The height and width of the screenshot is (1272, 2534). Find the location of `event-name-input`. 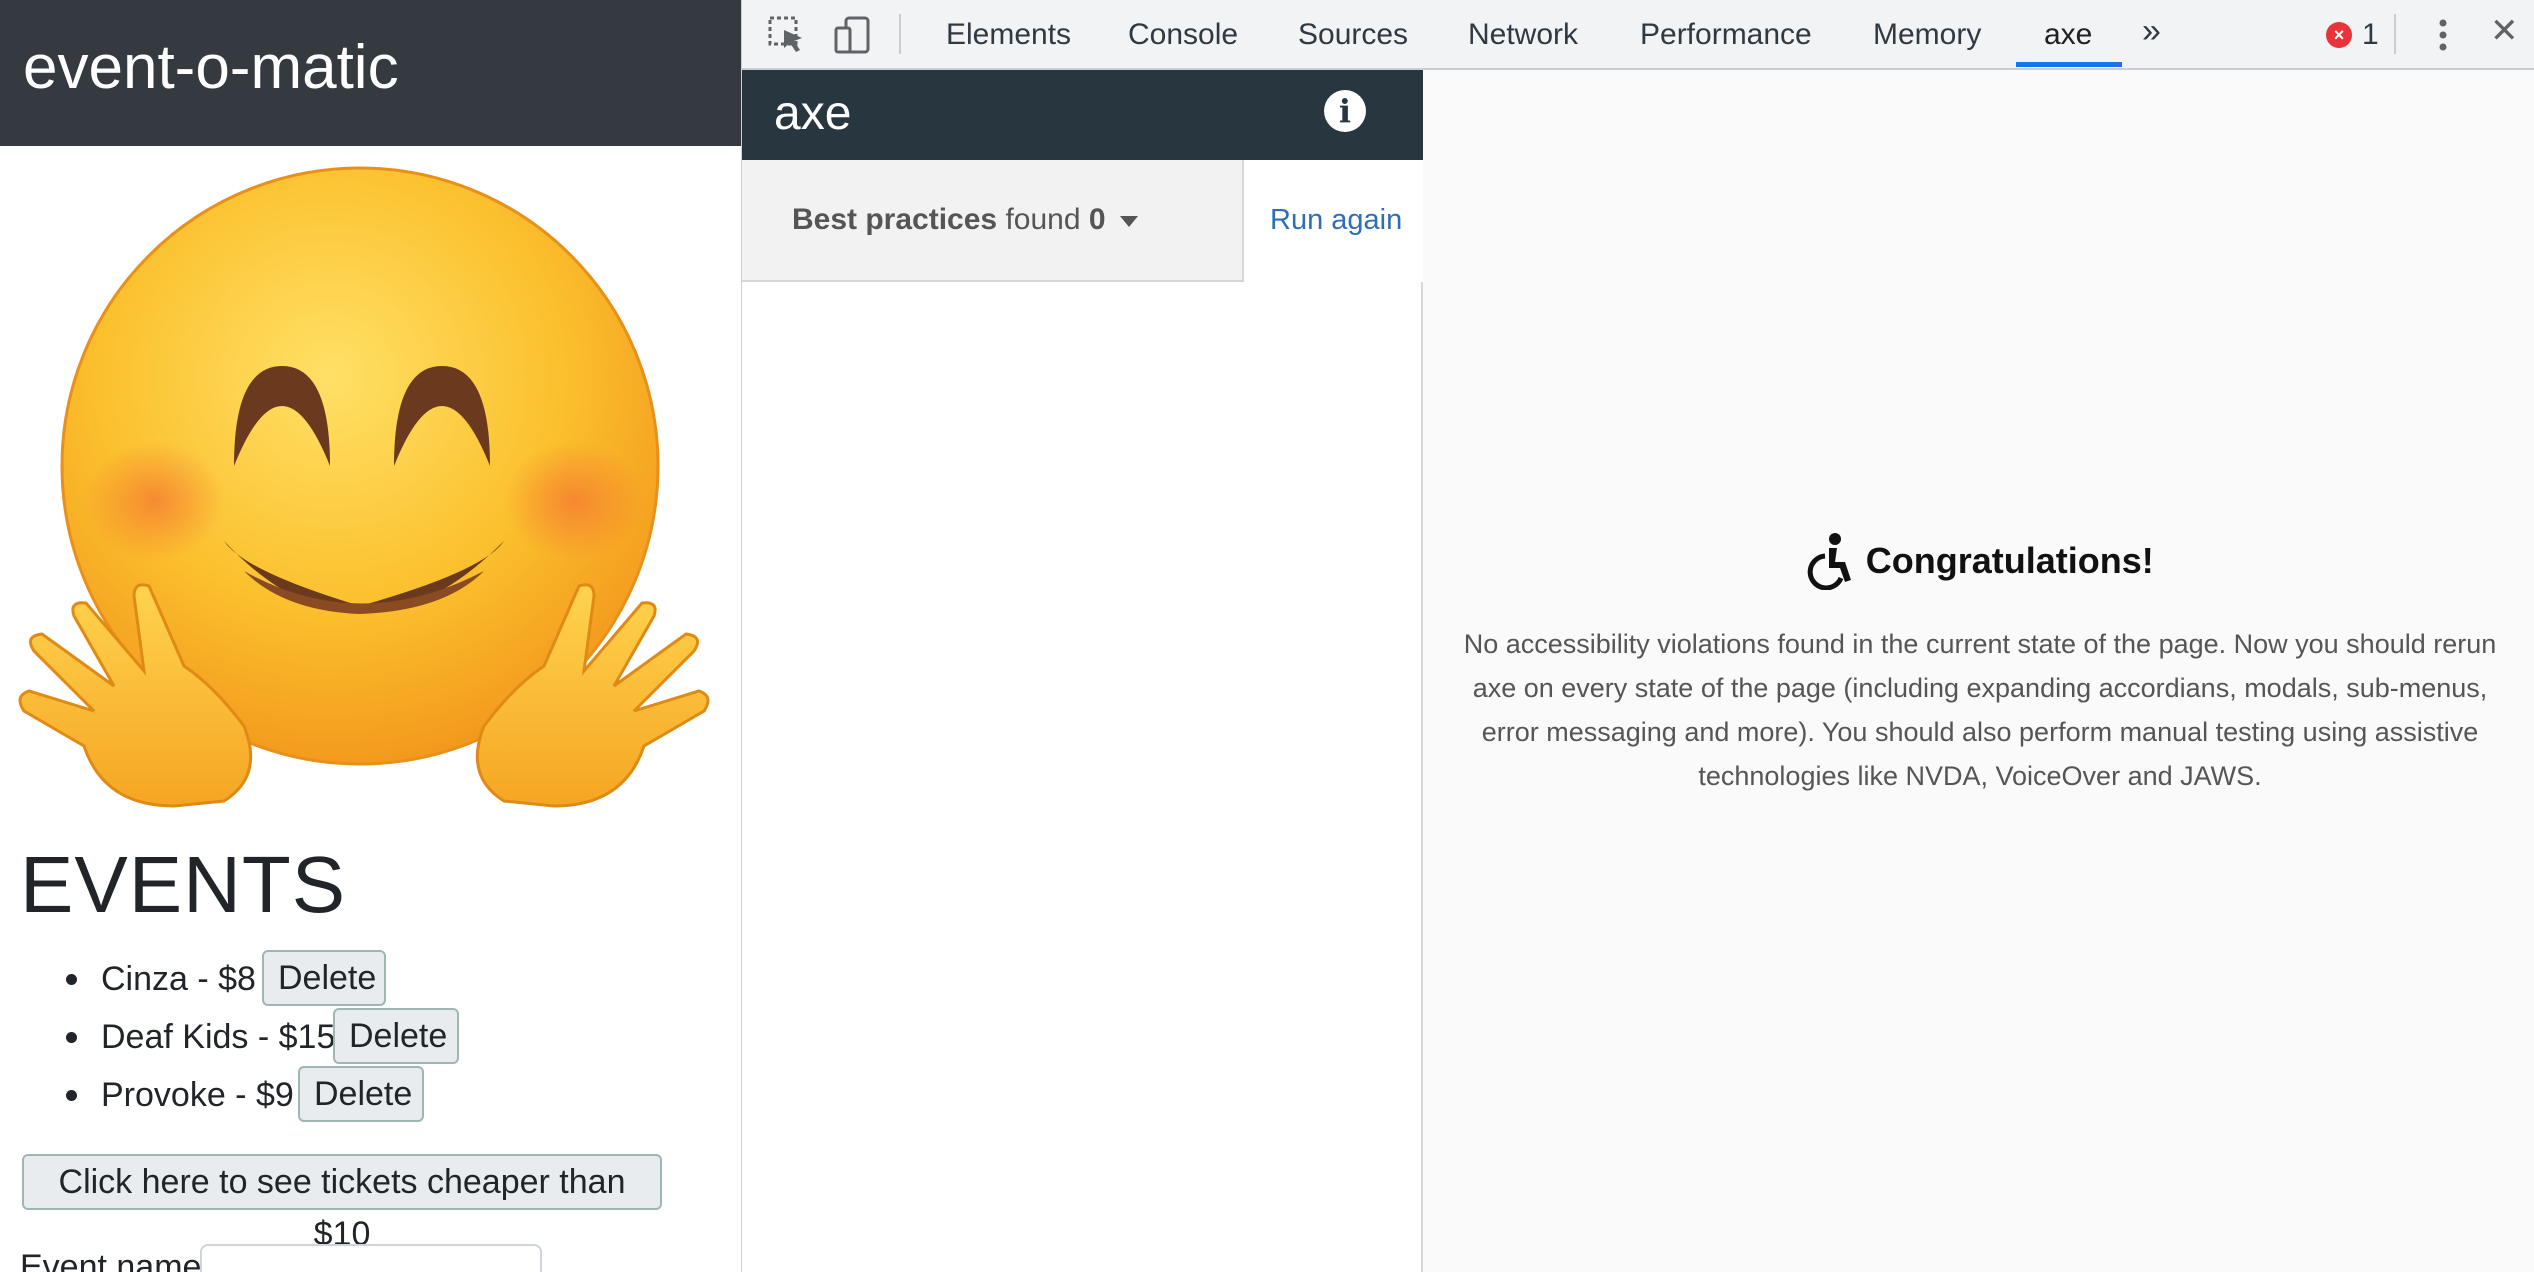

event-name-input is located at coordinates (371, 1258).